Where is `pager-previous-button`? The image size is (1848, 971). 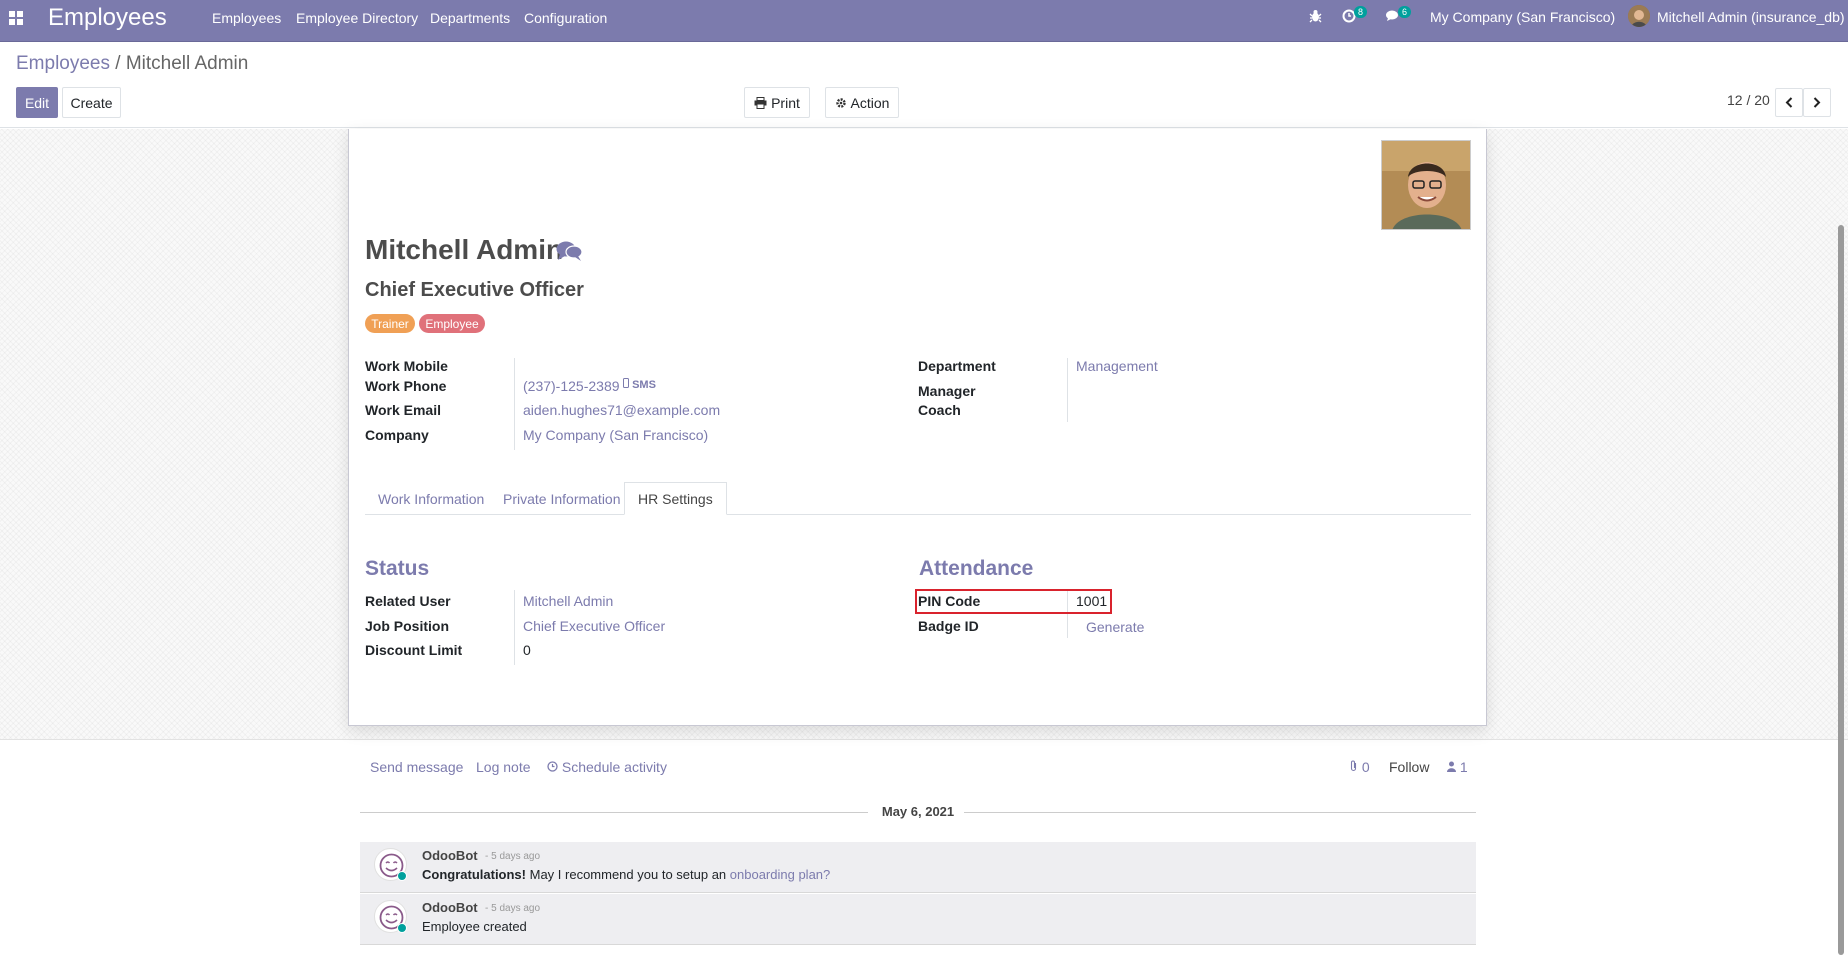
pager-previous-button is located at coordinates (1789, 102).